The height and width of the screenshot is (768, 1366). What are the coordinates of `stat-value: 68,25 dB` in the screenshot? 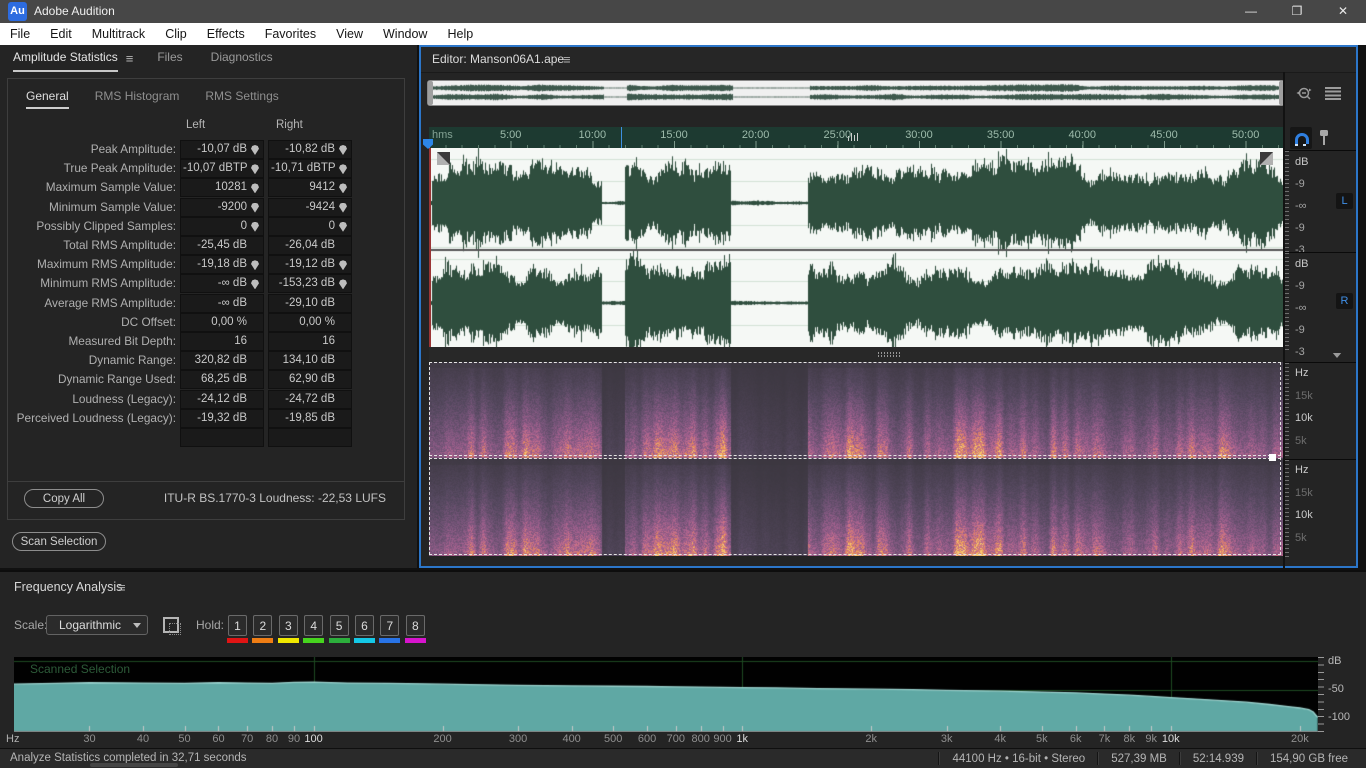 It's located at (223, 379).